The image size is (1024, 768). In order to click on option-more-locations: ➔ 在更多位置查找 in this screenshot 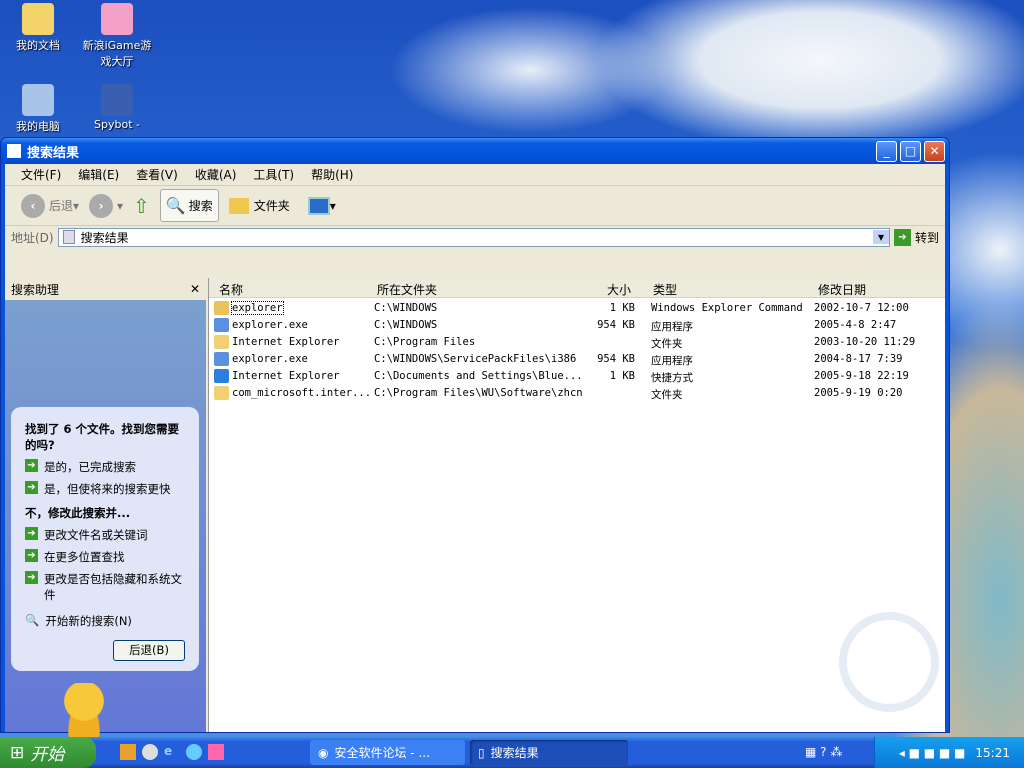, I will do `click(105, 557)`.